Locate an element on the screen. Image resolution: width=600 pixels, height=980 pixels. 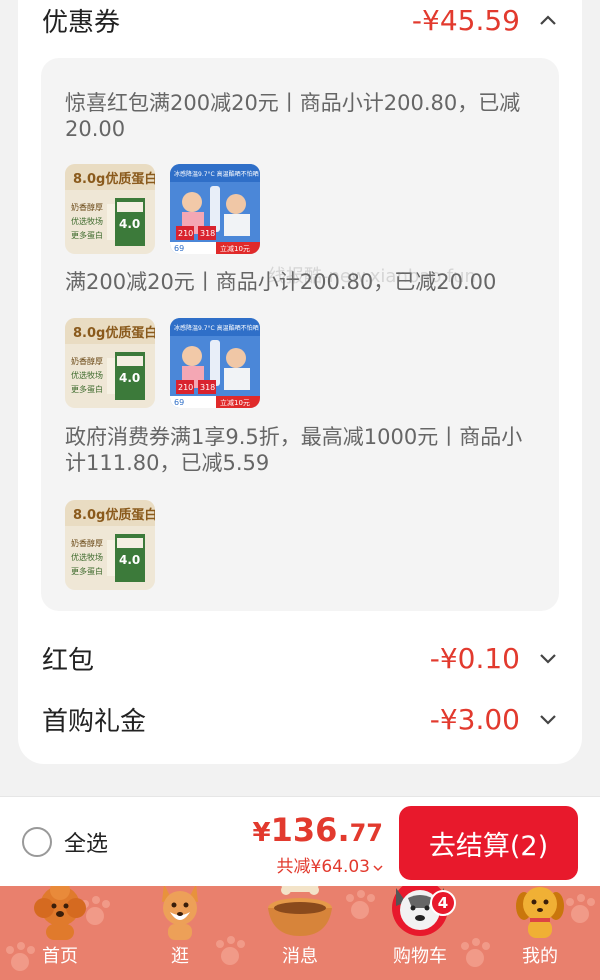
select-all-radio is located at coordinates (37, 842).